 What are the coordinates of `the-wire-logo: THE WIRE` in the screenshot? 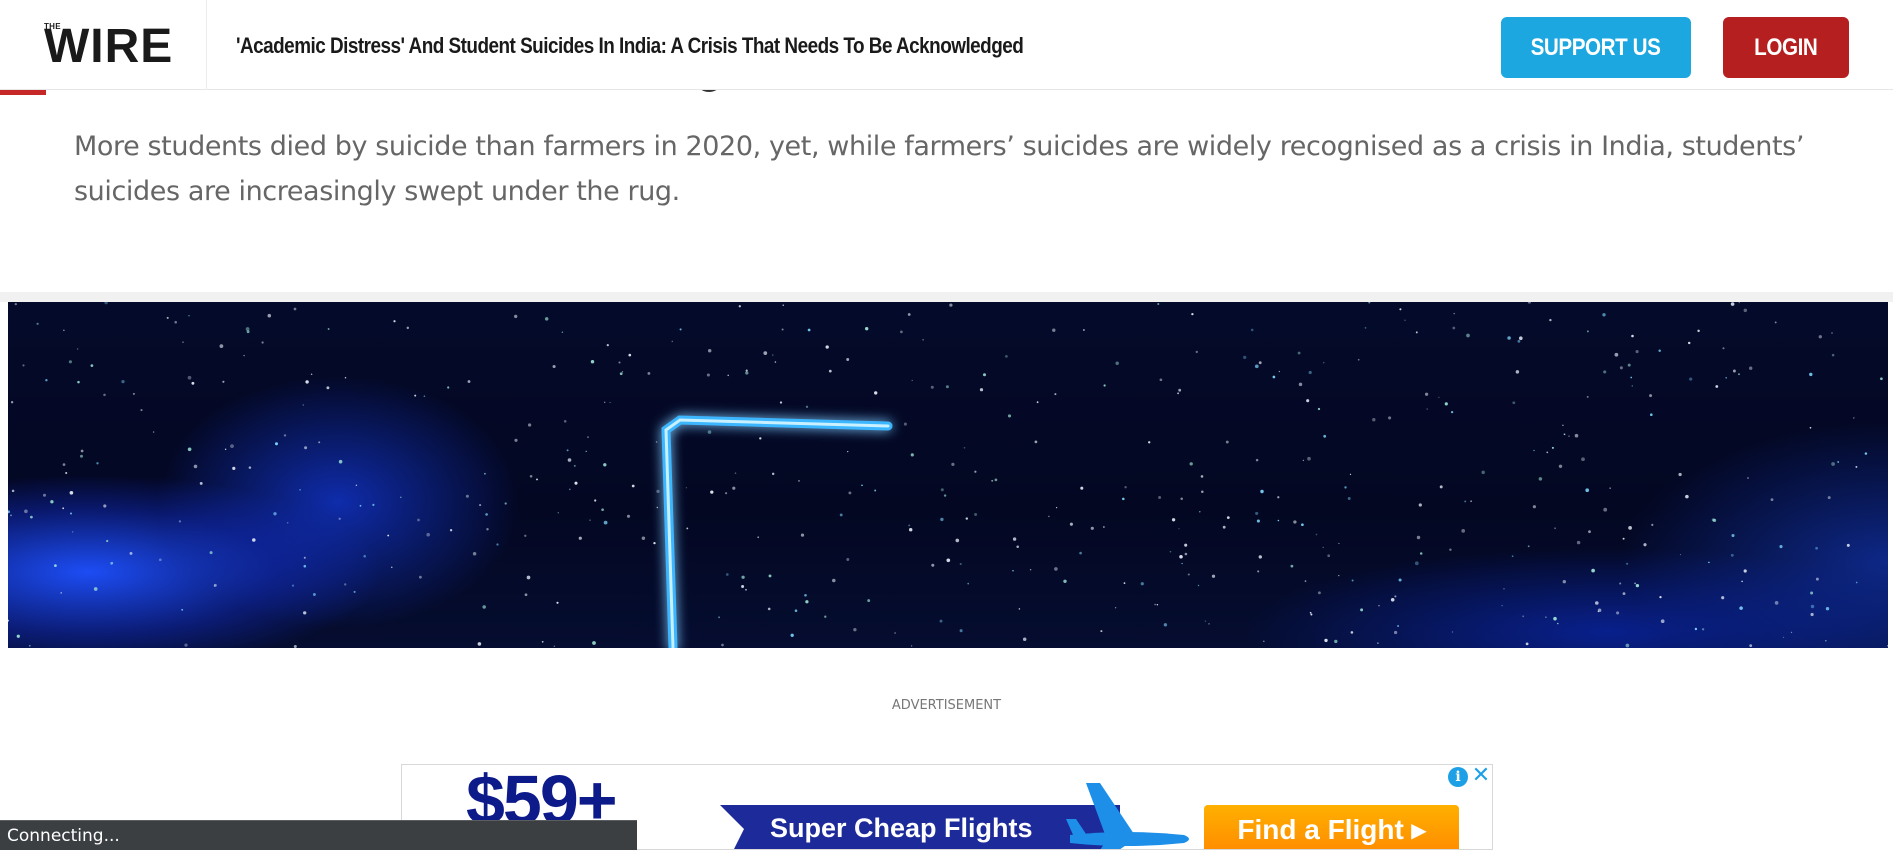 It's located at (111, 46).